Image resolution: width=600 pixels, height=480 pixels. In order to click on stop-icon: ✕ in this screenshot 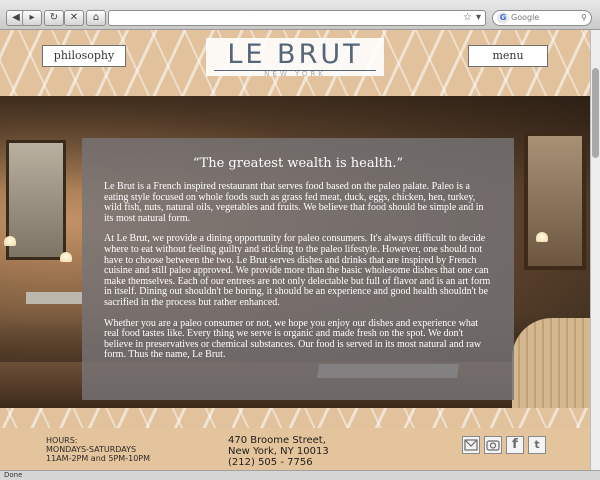, I will do `click(74, 18)`.